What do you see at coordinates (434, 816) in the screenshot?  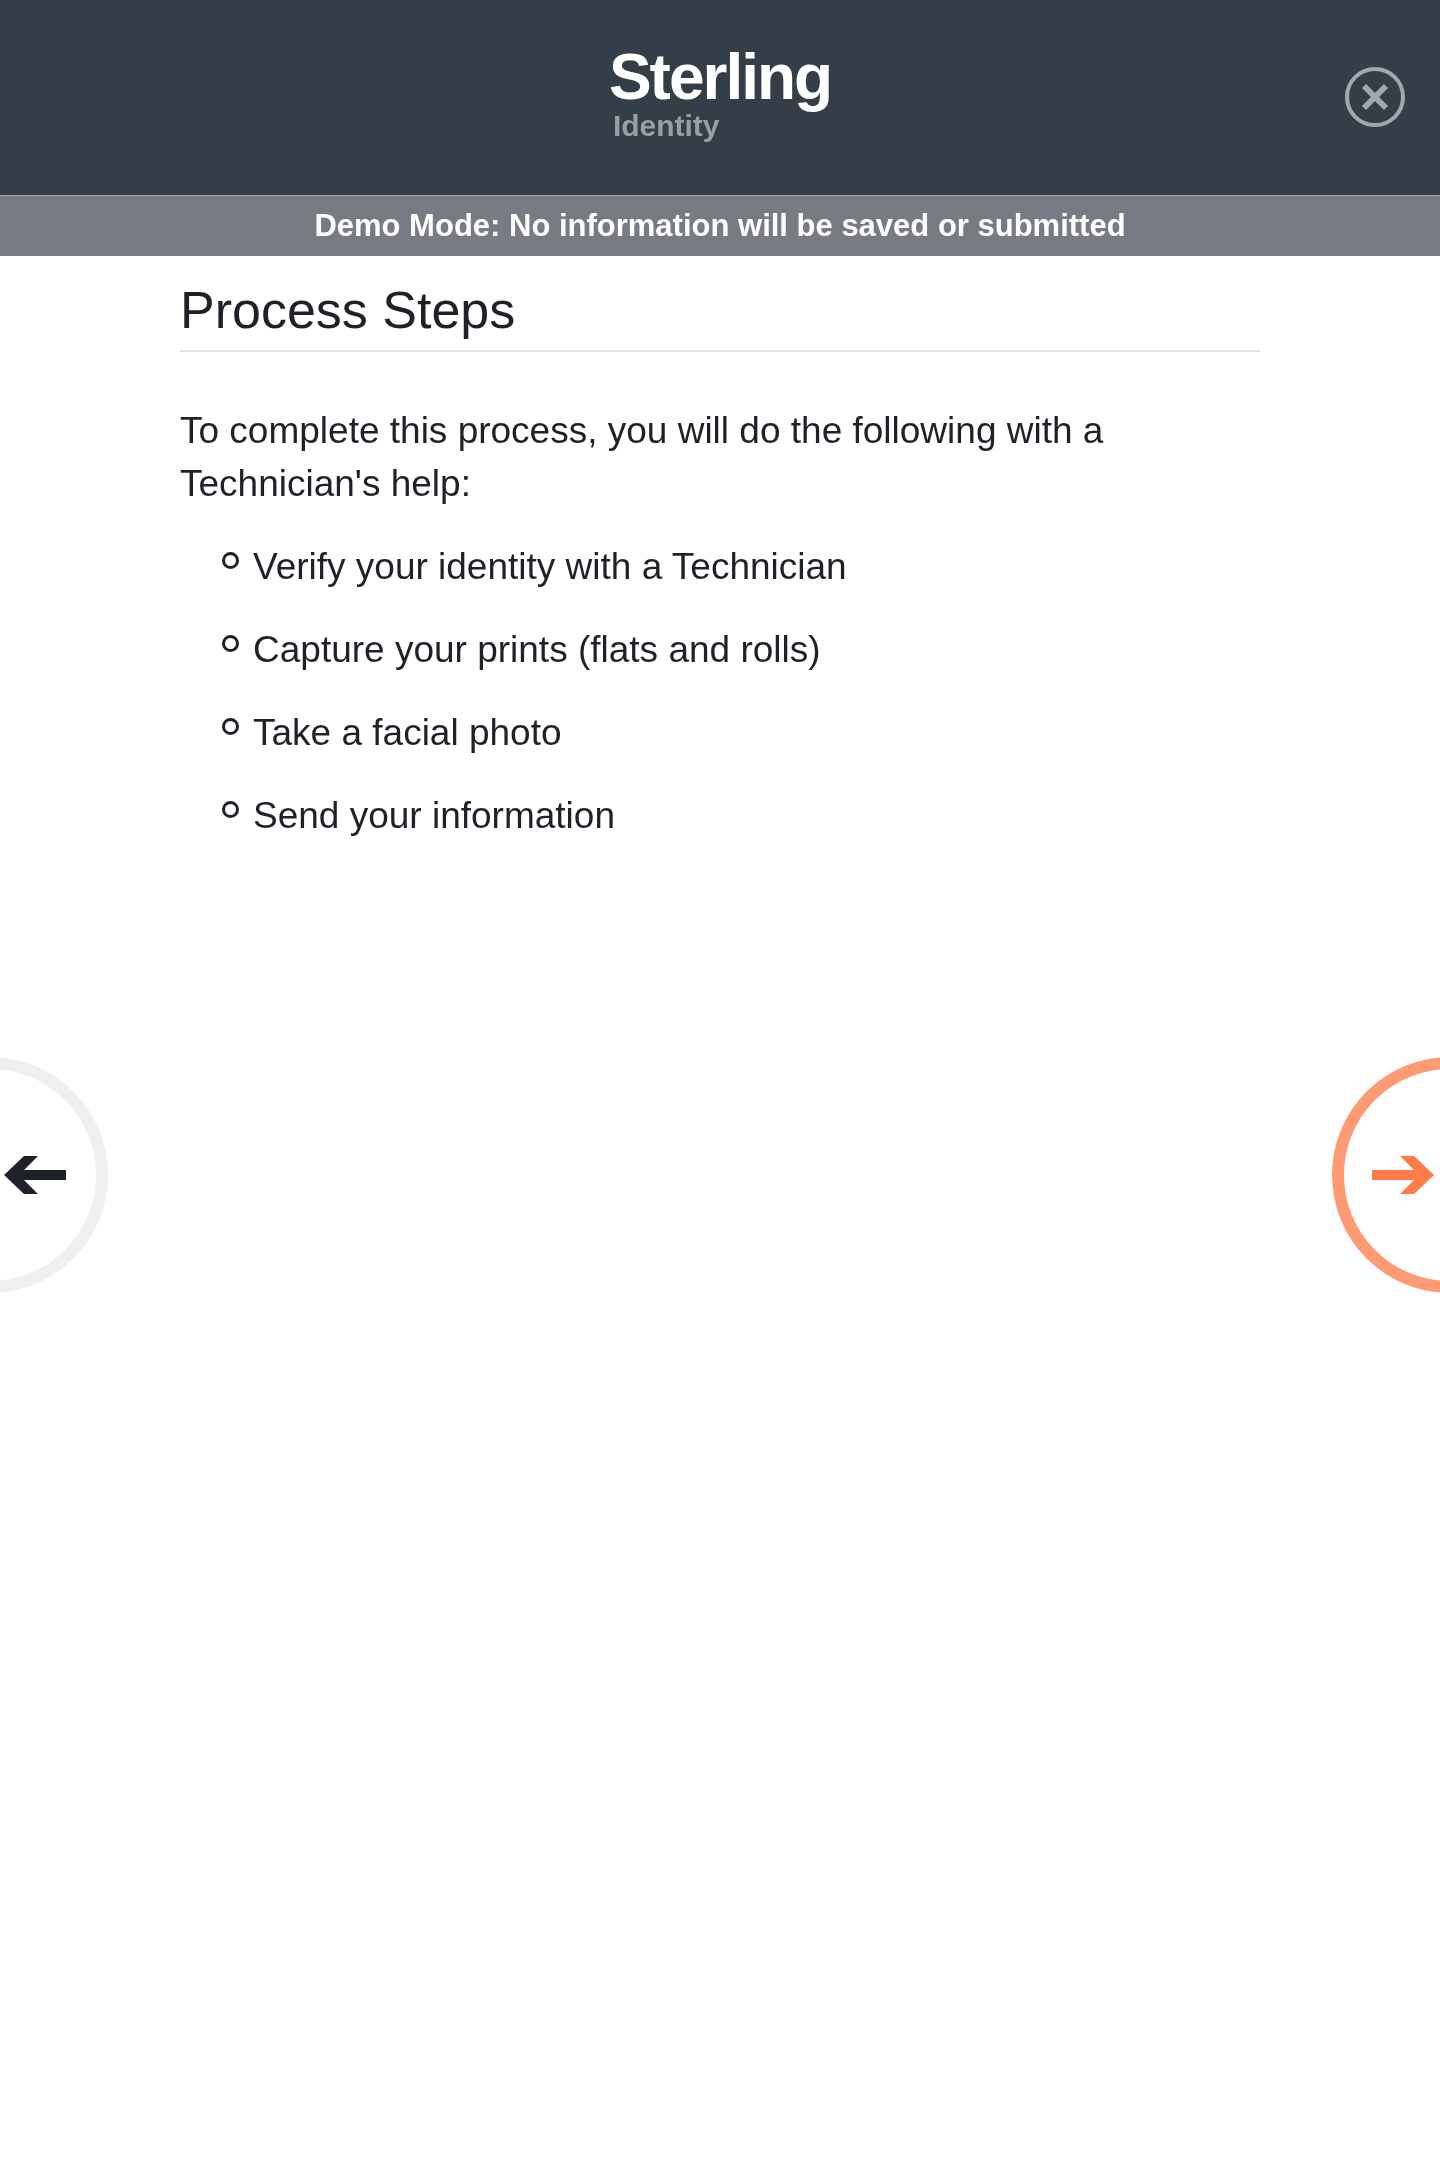 I see `step-text: Send your information` at bounding box center [434, 816].